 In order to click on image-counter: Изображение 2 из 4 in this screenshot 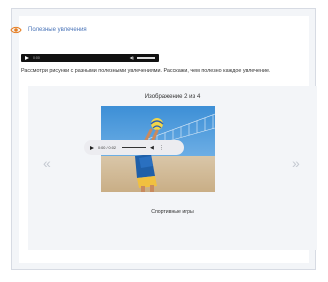, I will do `click(172, 97)`.